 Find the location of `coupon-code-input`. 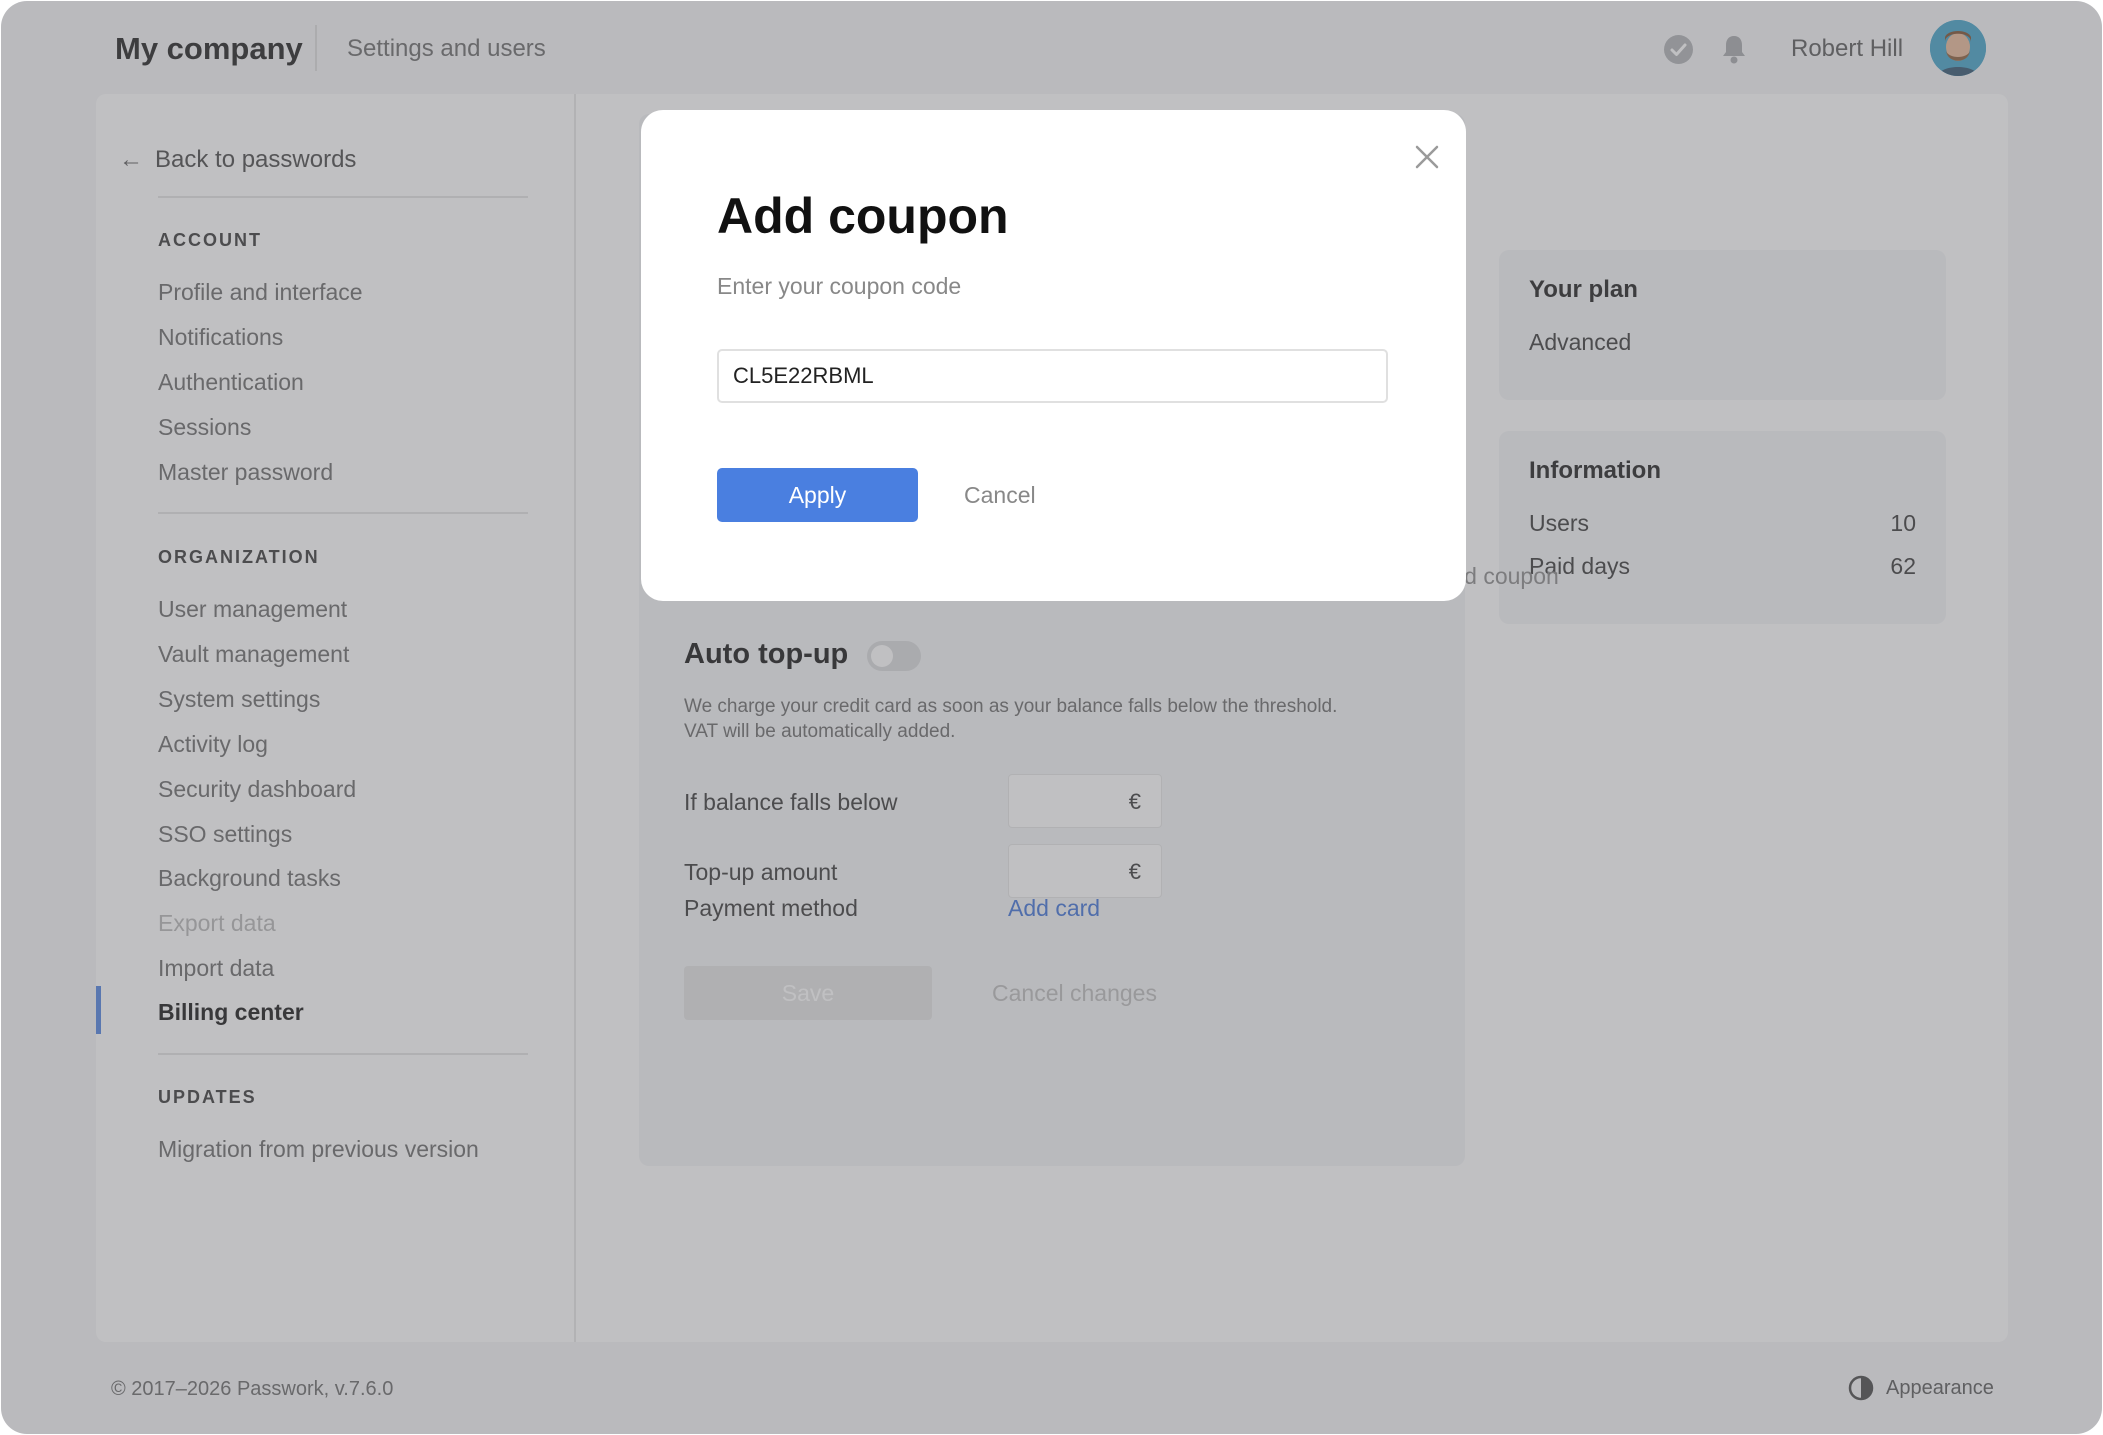

coupon-code-input is located at coordinates (1052, 376).